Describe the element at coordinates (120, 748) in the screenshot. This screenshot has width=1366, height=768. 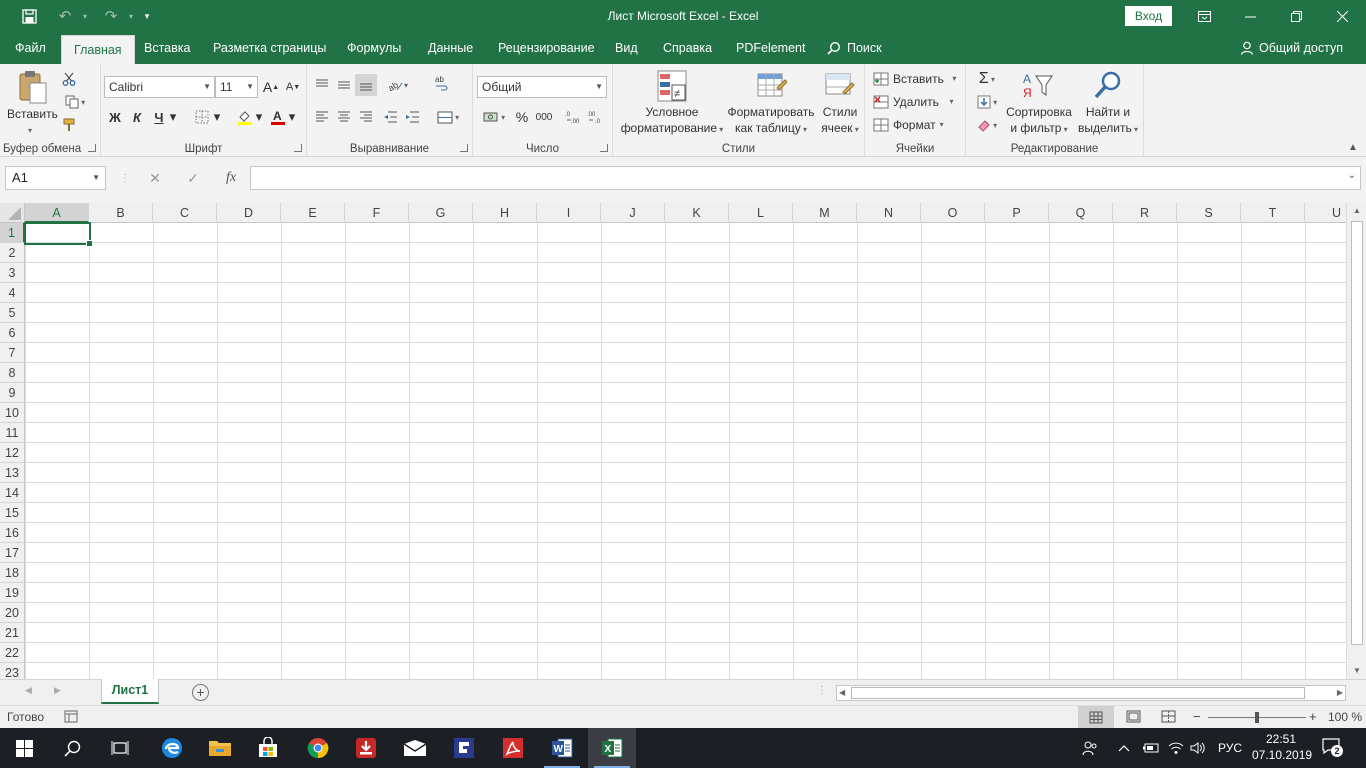
I see `task-view-icon` at that location.